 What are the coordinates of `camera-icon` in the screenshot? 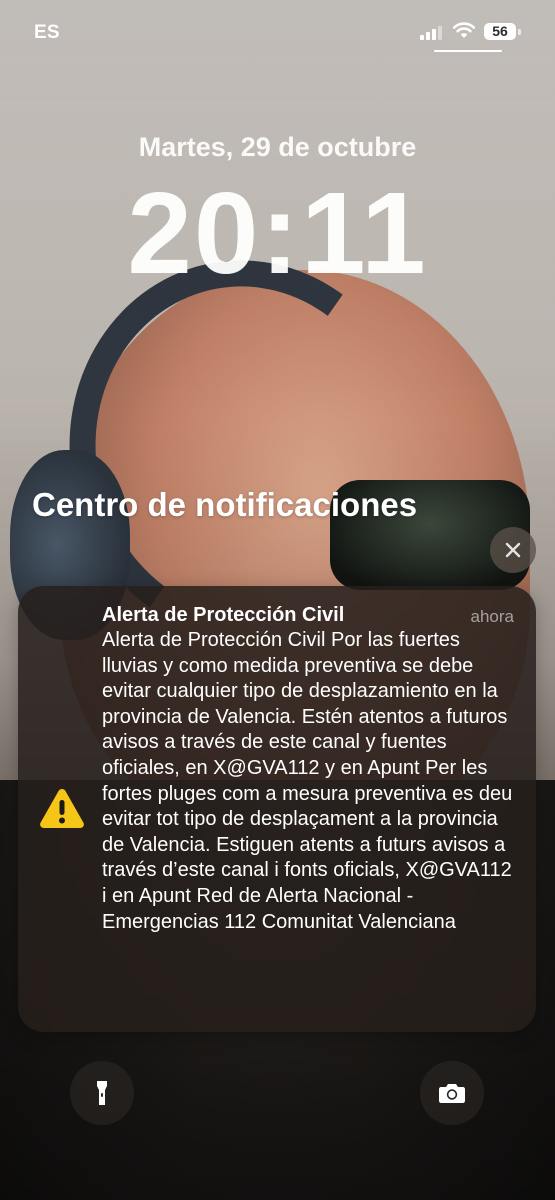 It's located at (452, 1093).